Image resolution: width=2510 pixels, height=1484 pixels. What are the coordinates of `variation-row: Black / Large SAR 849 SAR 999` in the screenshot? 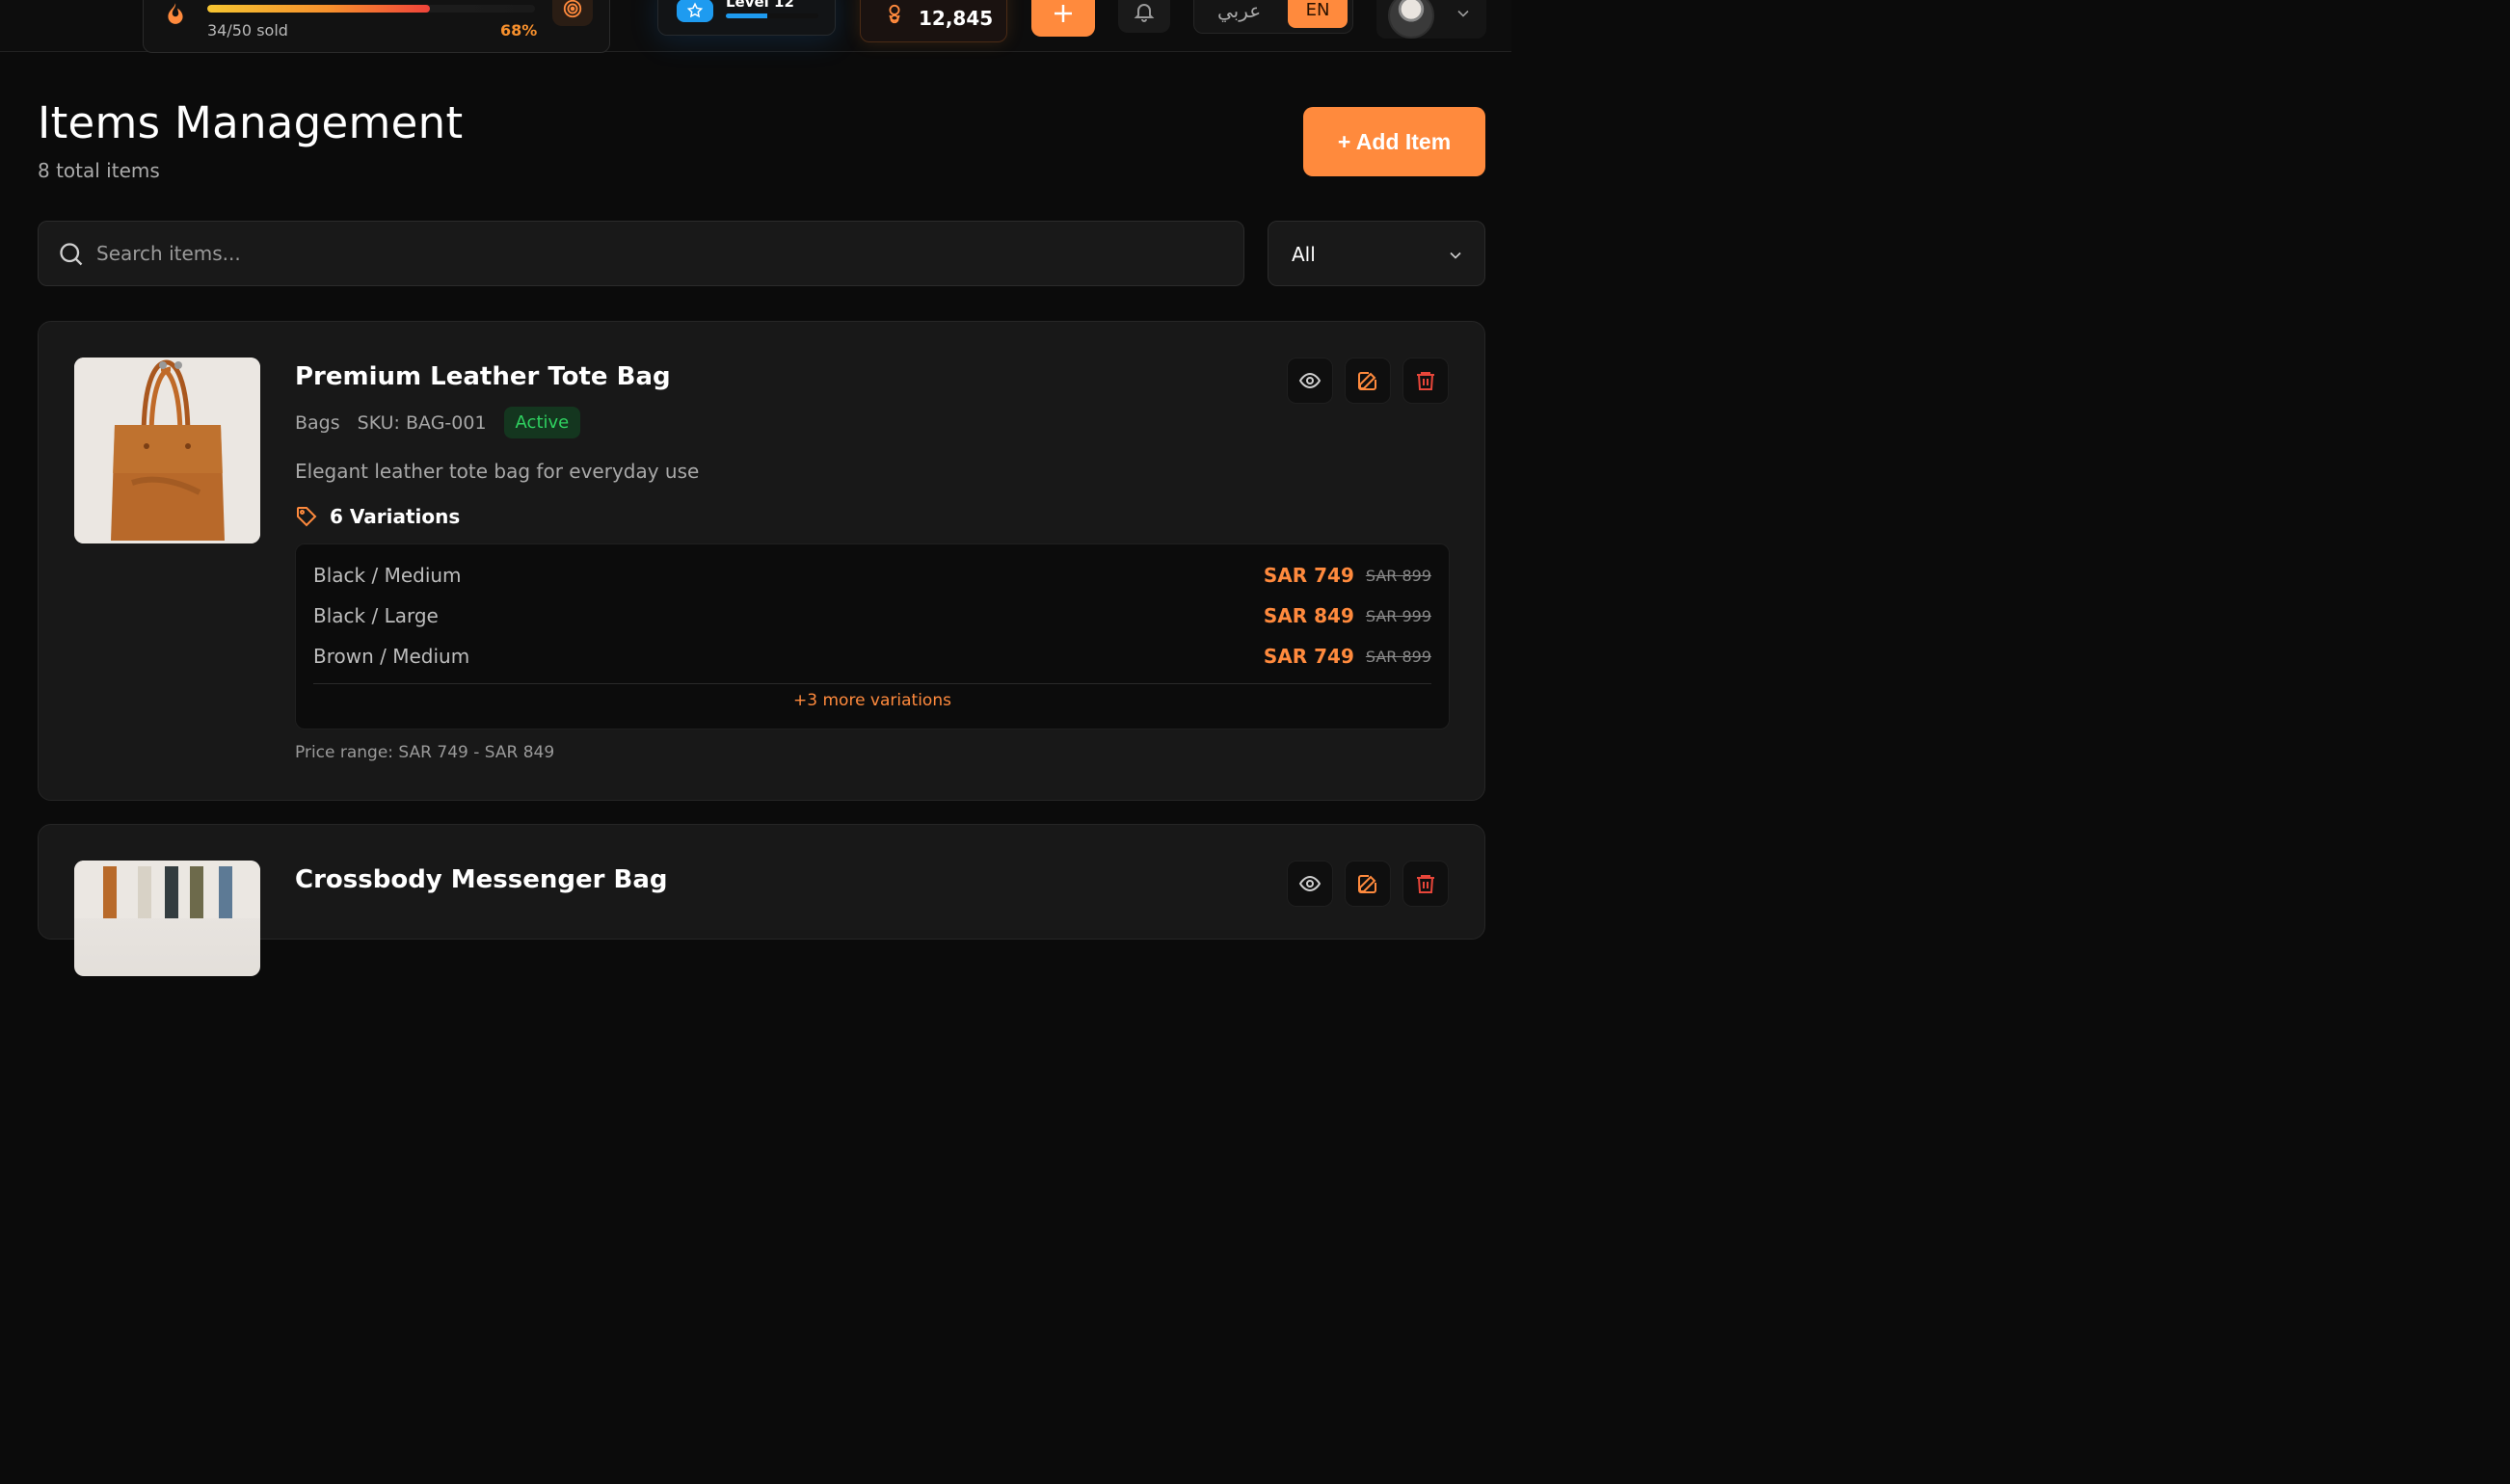 It's located at (872, 615).